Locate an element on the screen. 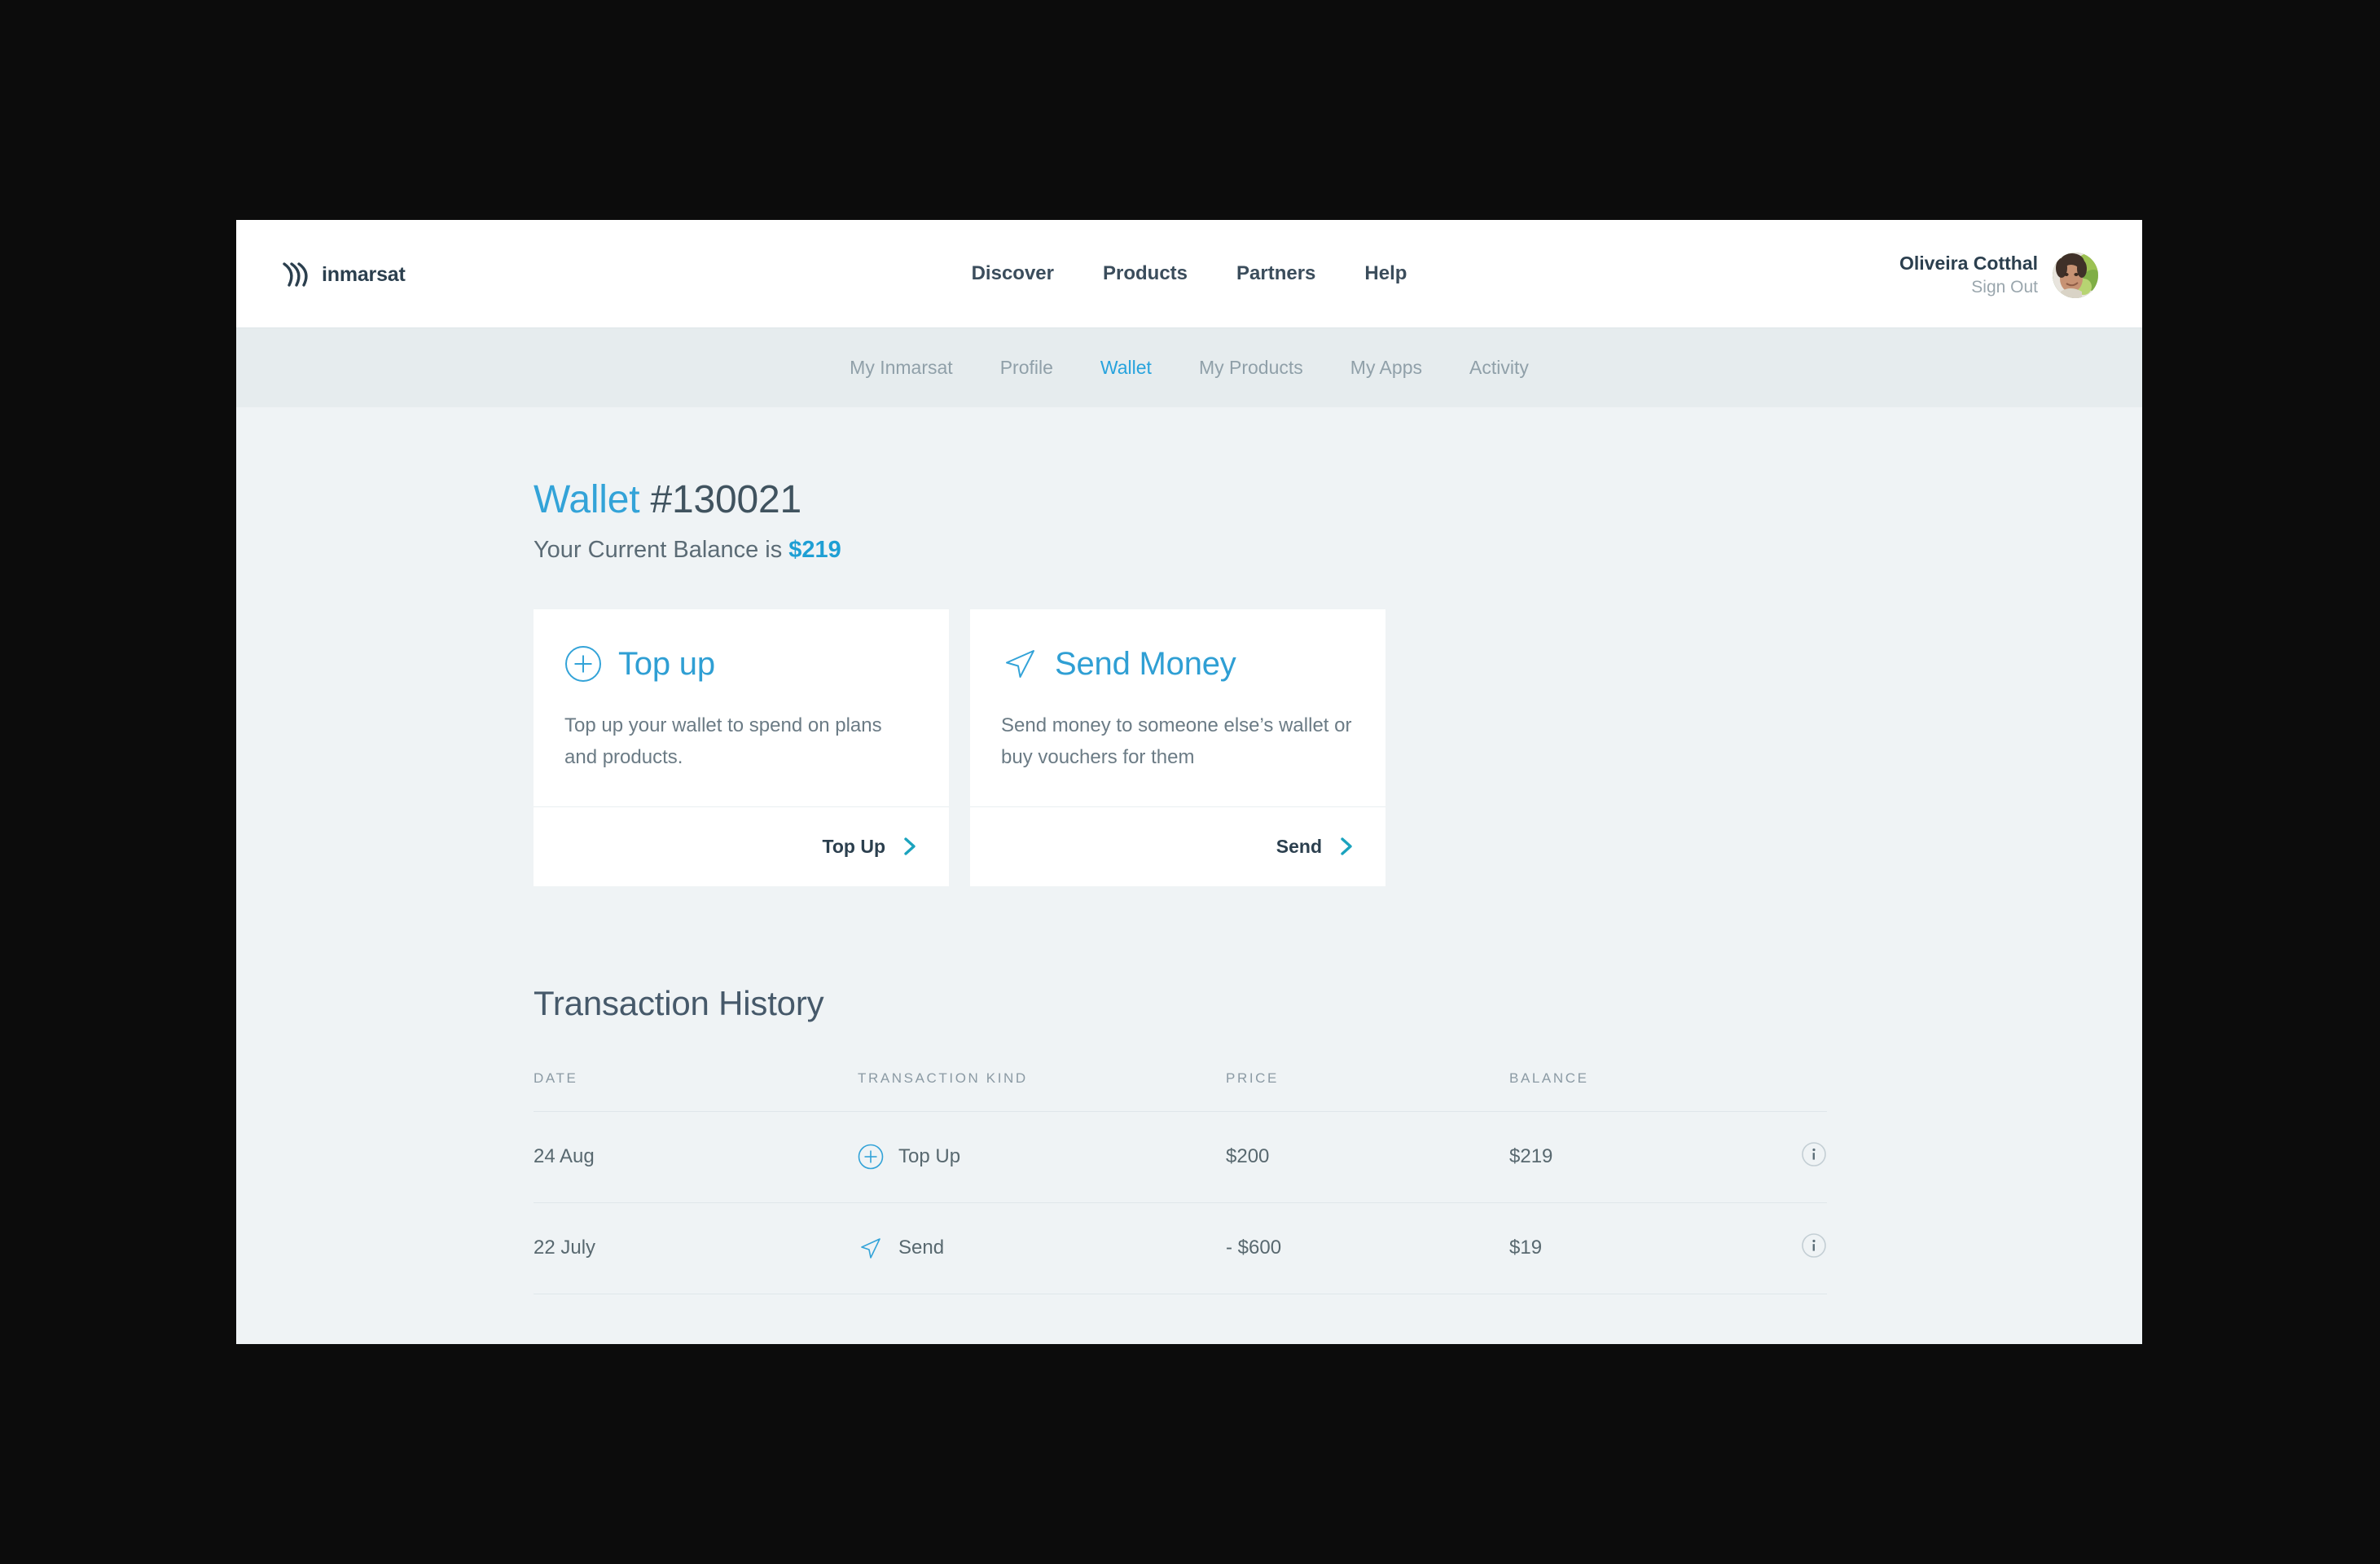 This screenshot has height=1564, width=2380. sidebar-item-my-products: My Products is located at coordinates (1251, 368).